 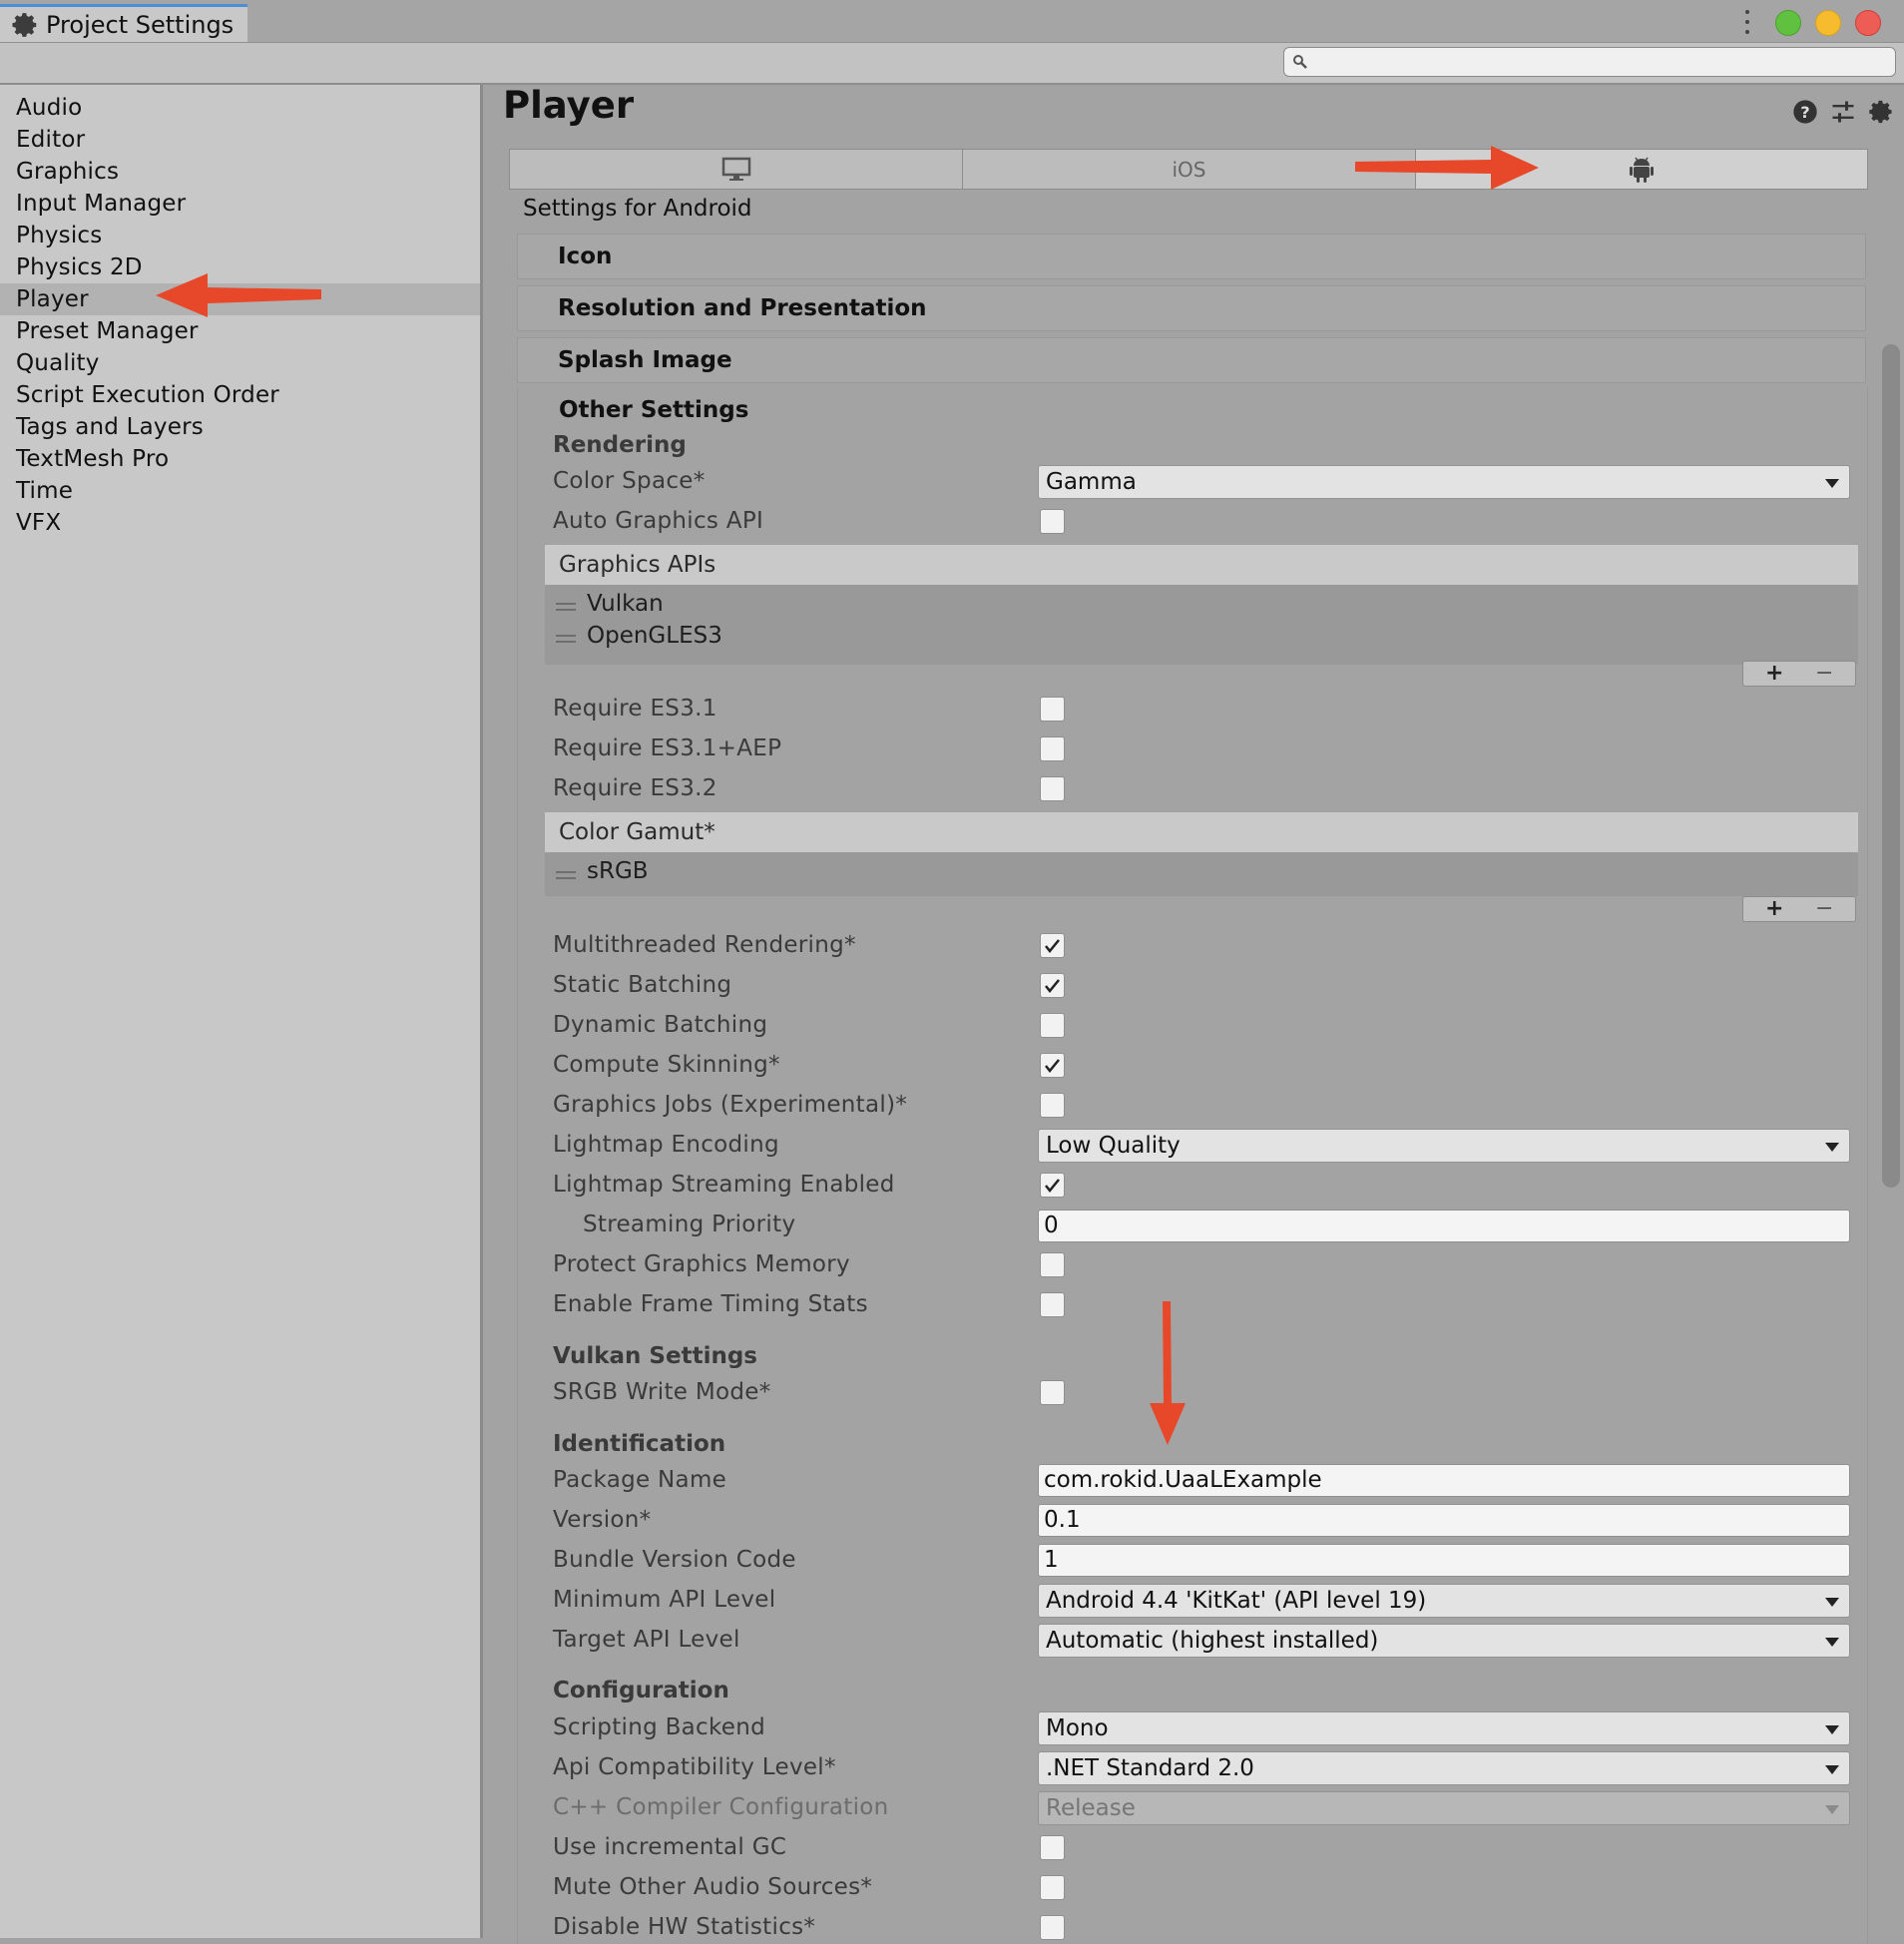 What do you see at coordinates (1052, 1264) in the screenshot?
I see `protect-graphics-memory-checkbox` at bounding box center [1052, 1264].